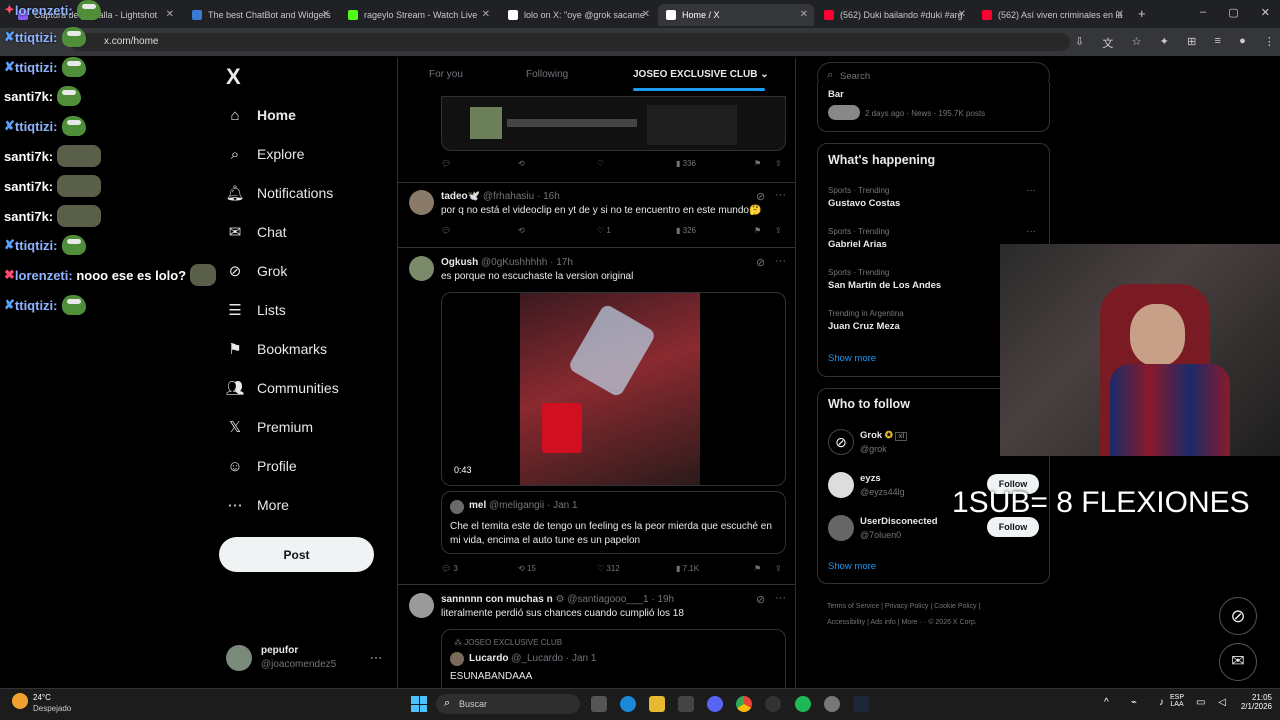  What do you see at coordinates (686, 163) in the screenshot?
I see `views-icon: ▮ 336` at bounding box center [686, 163].